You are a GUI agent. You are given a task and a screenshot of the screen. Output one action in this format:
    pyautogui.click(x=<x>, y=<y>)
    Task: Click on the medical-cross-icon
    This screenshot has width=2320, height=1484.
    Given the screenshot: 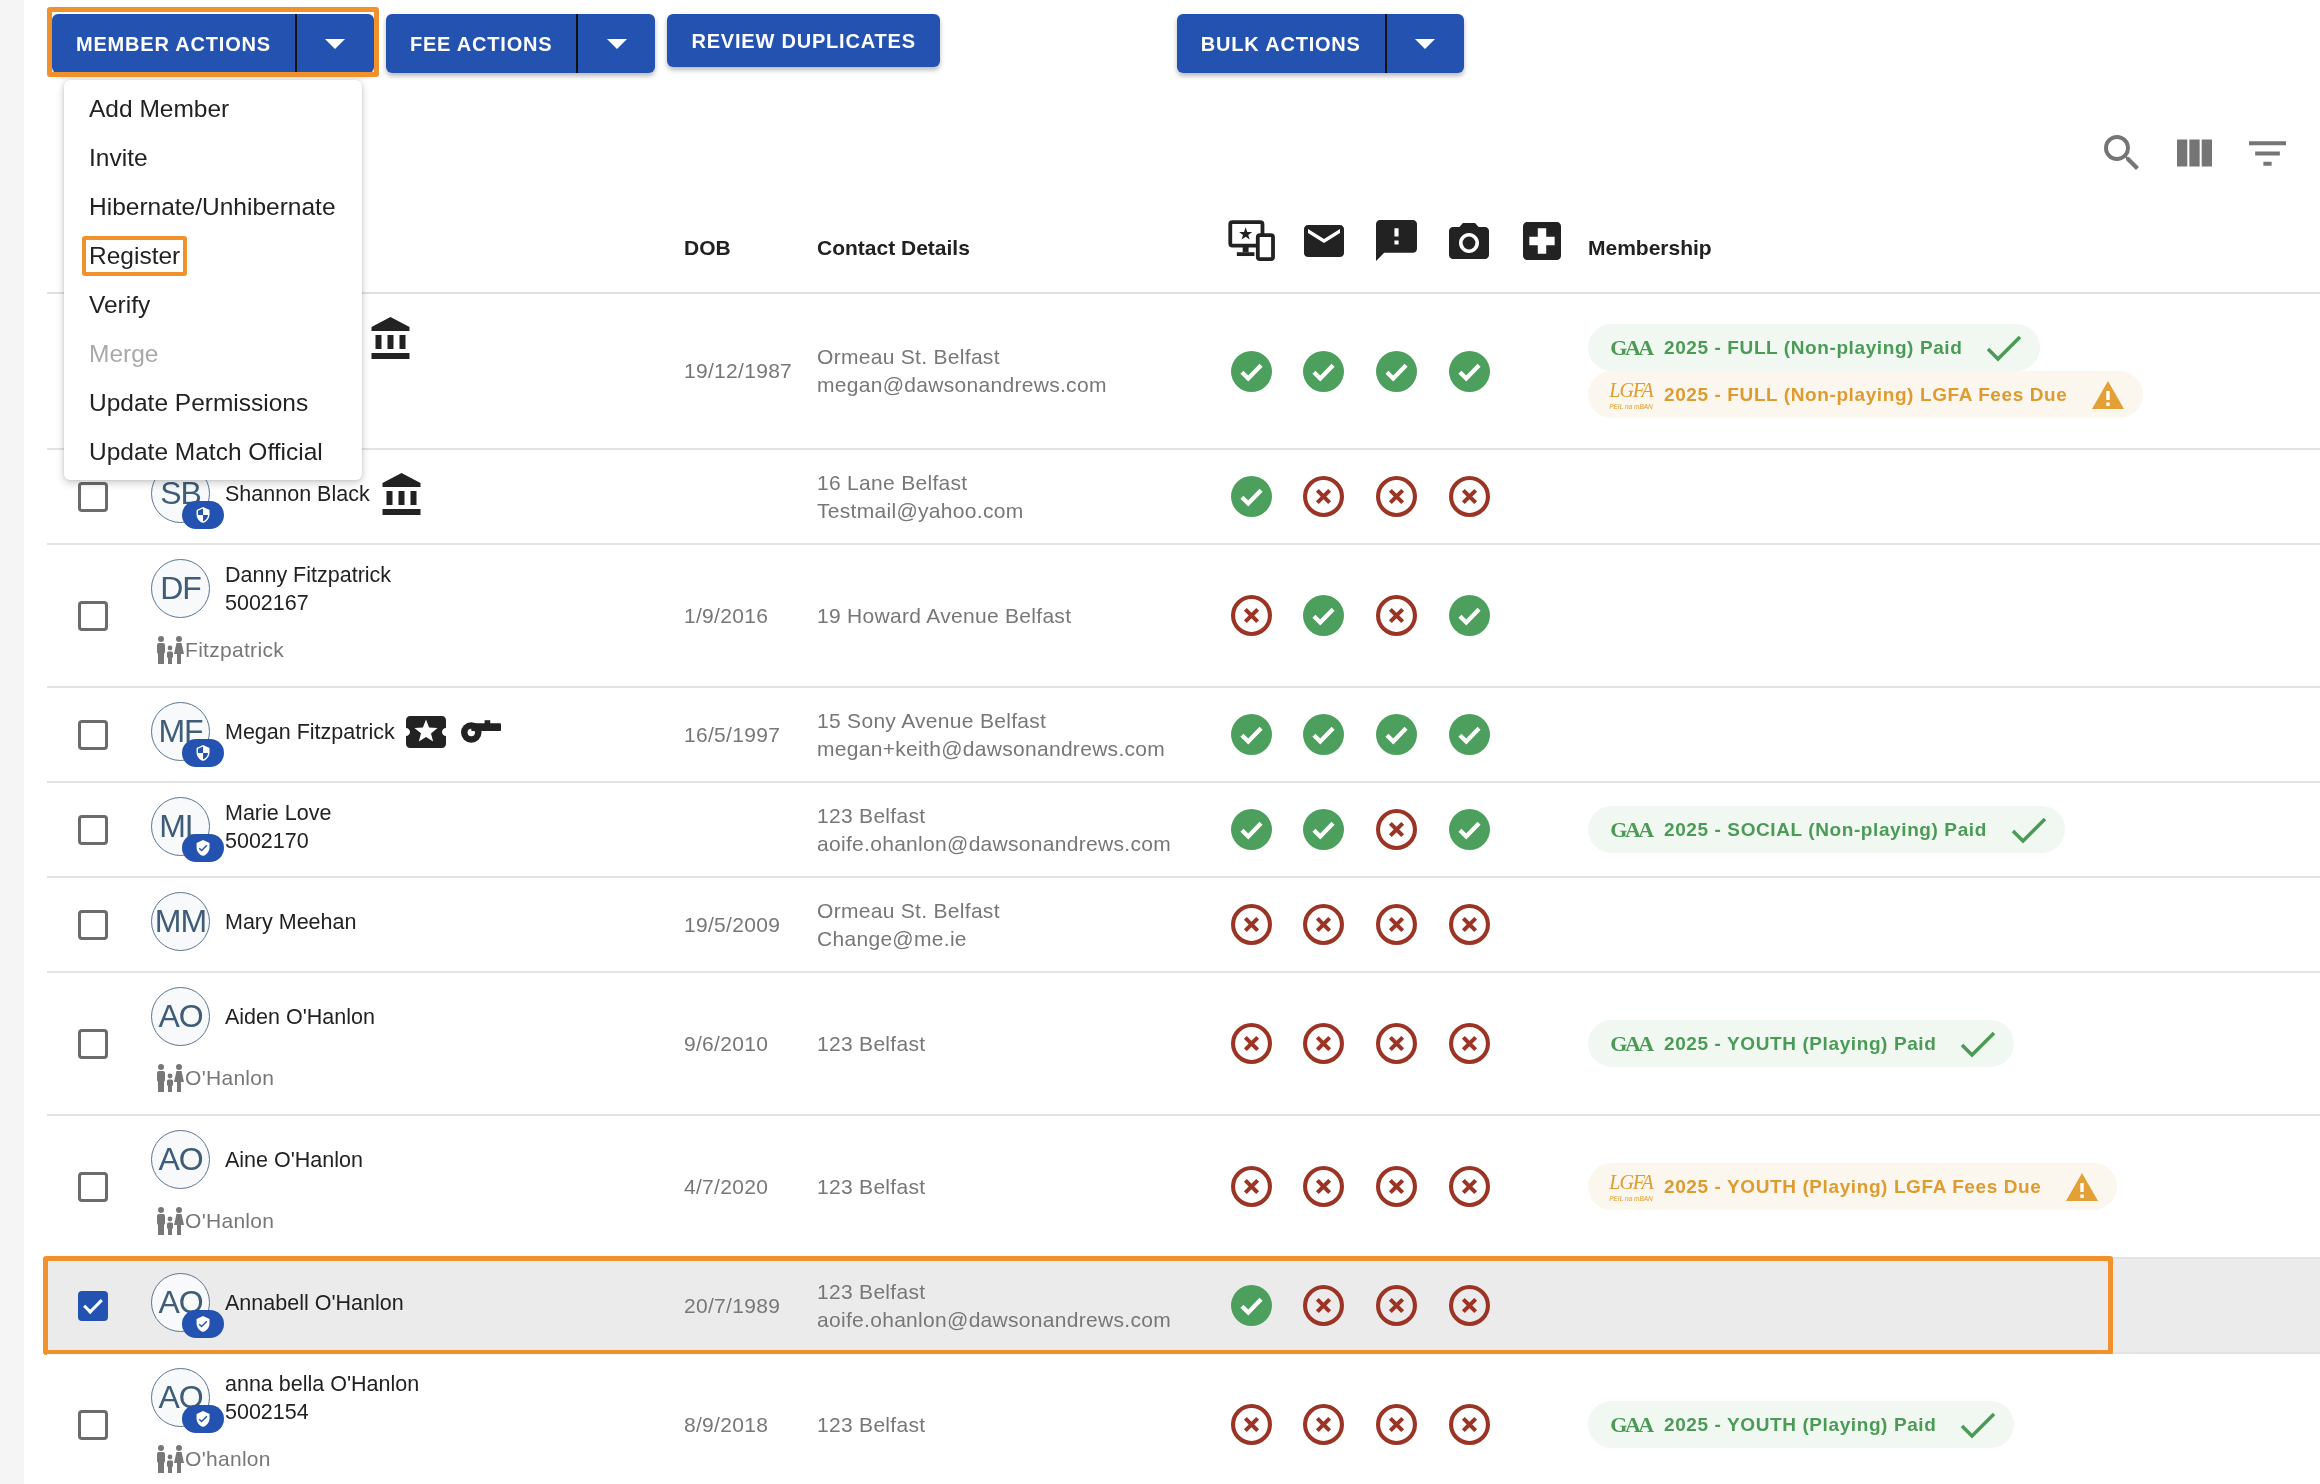 What is the action you would take?
    pyautogui.click(x=1541, y=240)
    